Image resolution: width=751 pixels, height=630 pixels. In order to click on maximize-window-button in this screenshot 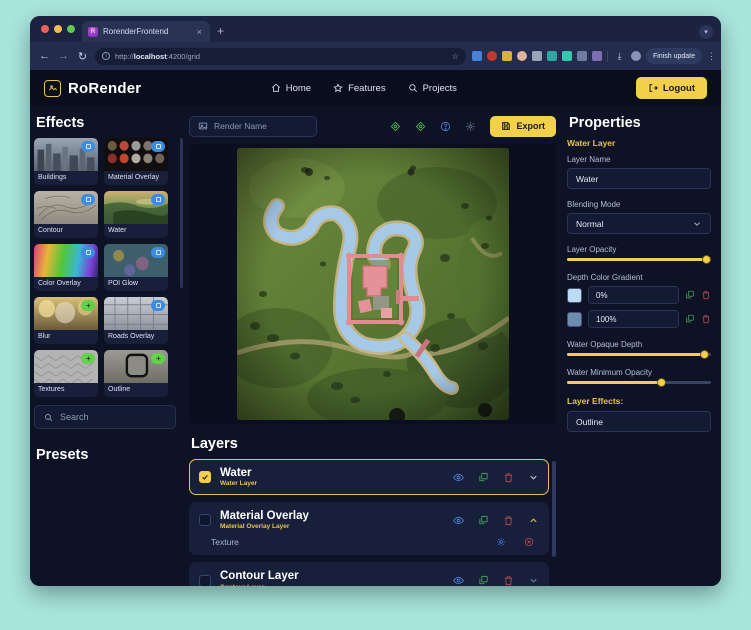, I will do `click(71, 29)`.